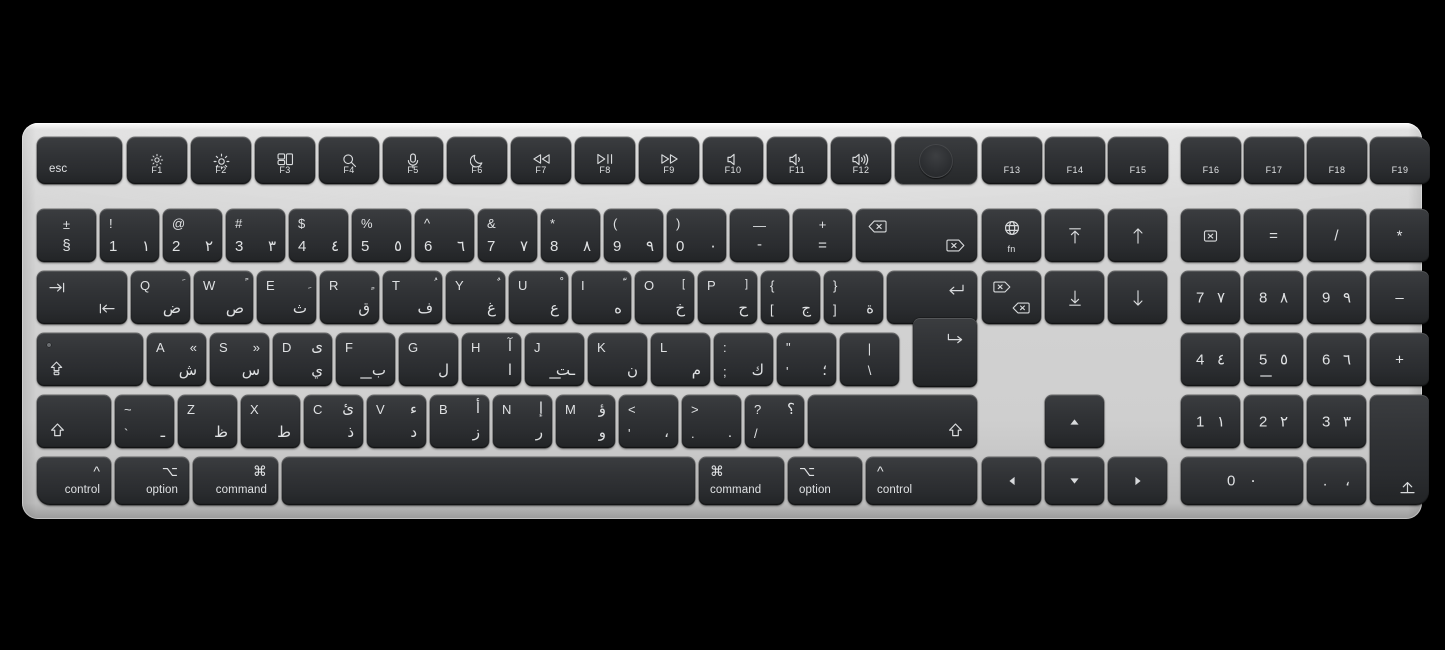 The width and height of the screenshot is (1445, 650). I want to click on key-numpad-decimal: . ،, so click(1336, 481).